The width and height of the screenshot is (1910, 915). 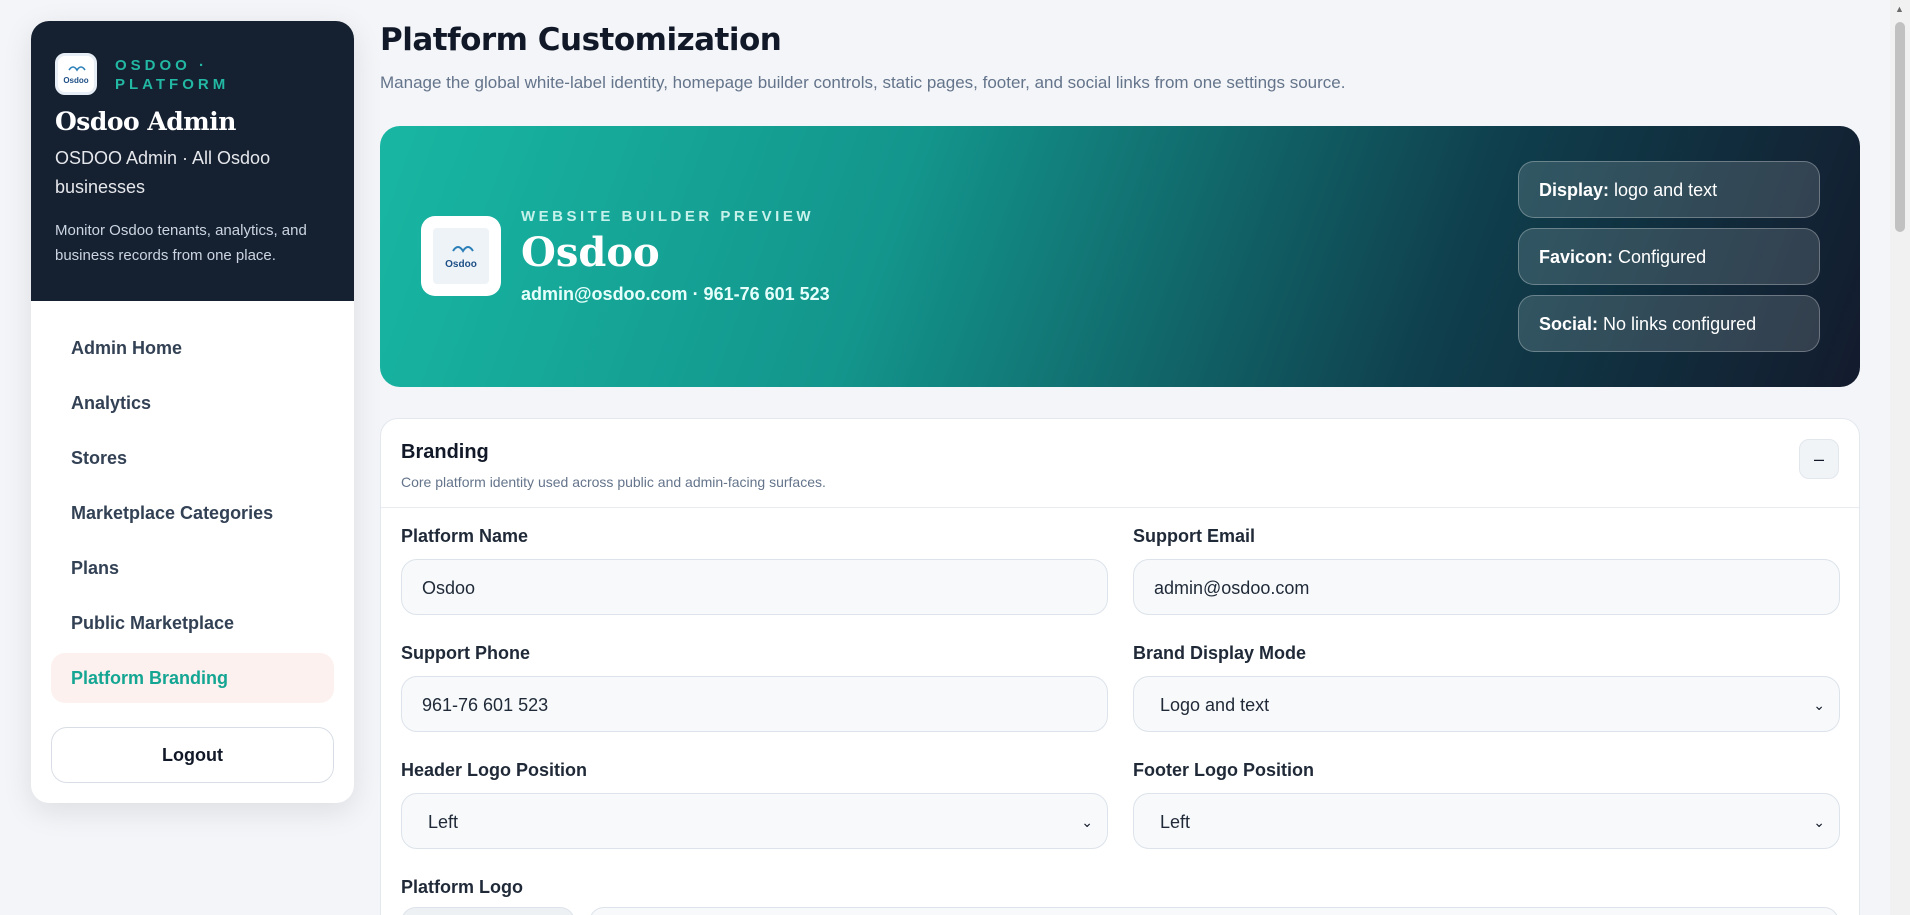 What do you see at coordinates (462, 887) in the screenshot?
I see `platform-logo-label: Platform Logo` at bounding box center [462, 887].